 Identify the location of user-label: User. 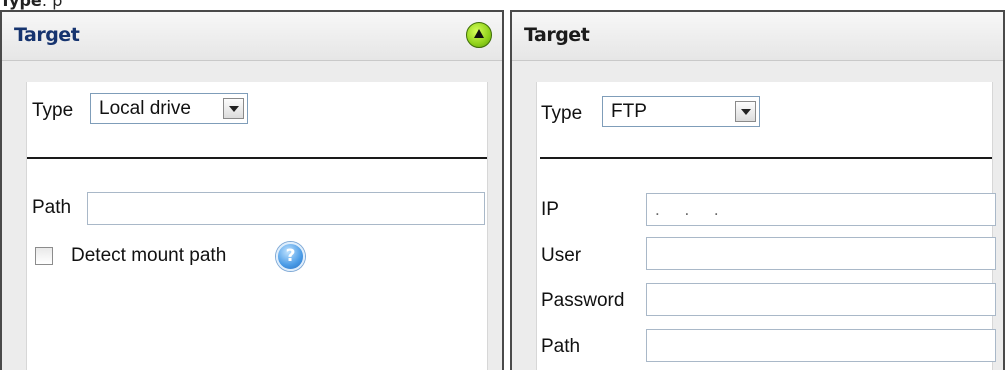
(561, 255).